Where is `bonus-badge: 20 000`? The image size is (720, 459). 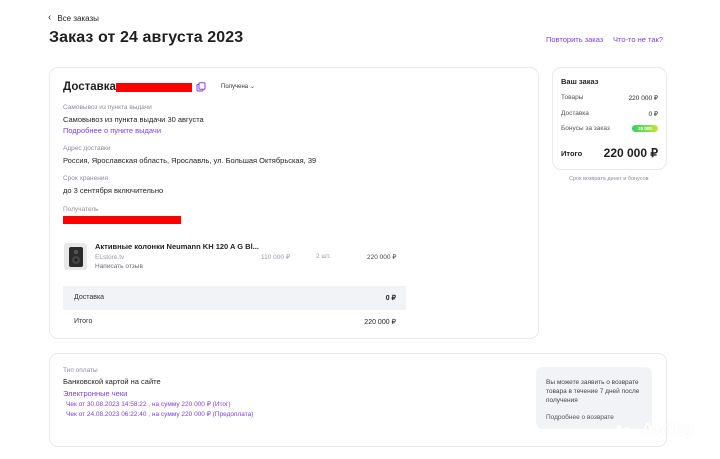 bonus-badge: 20 000 is located at coordinates (645, 128).